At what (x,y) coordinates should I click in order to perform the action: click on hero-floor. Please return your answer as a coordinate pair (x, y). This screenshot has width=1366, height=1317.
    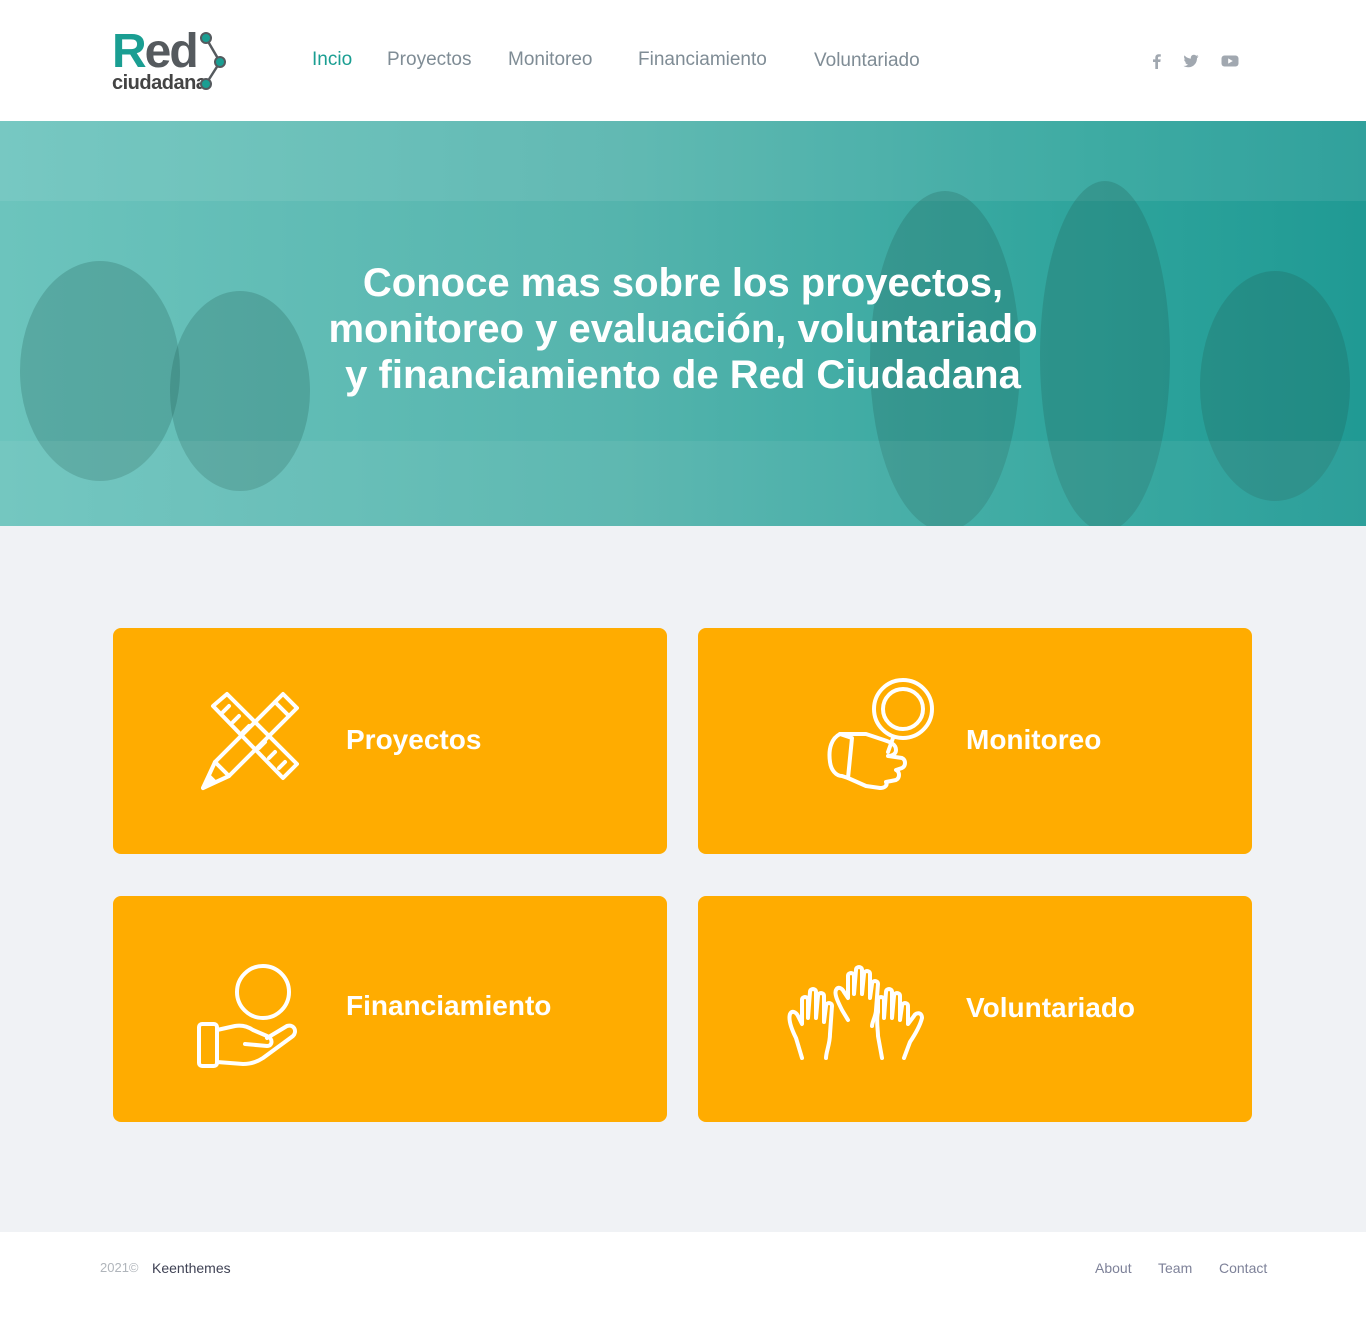
    Looking at the image, I should click on (683, 483).